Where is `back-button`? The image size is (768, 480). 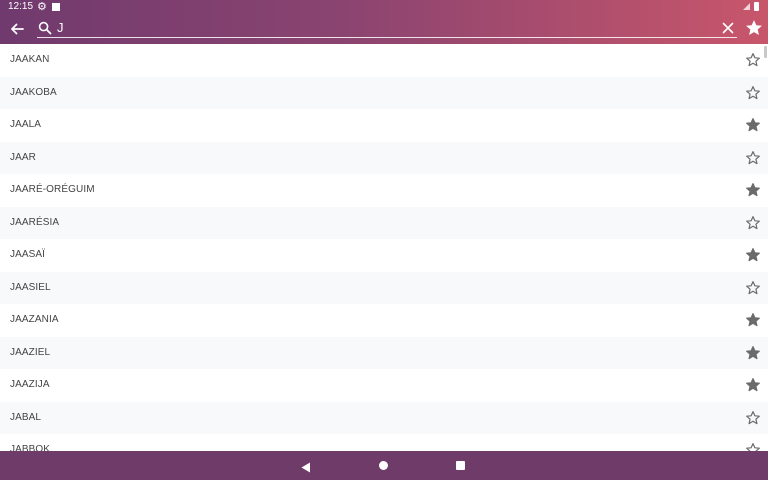 back-button is located at coordinates (17, 29).